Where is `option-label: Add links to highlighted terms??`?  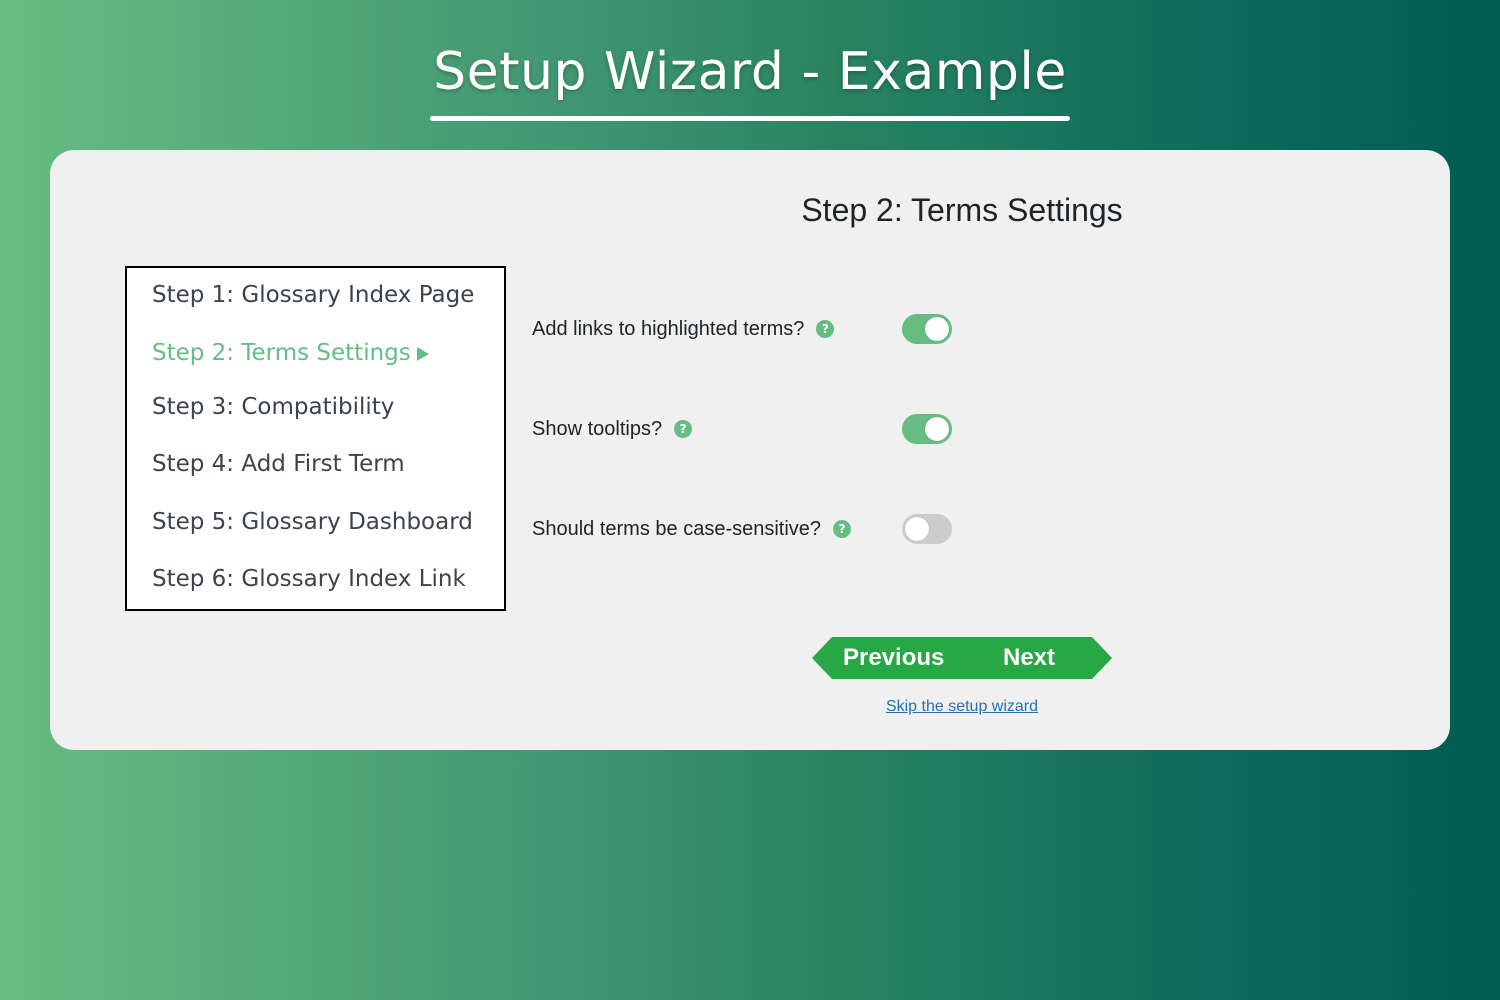 option-label: Add links to highlighted terms?? is located at coordinates (683, 329).